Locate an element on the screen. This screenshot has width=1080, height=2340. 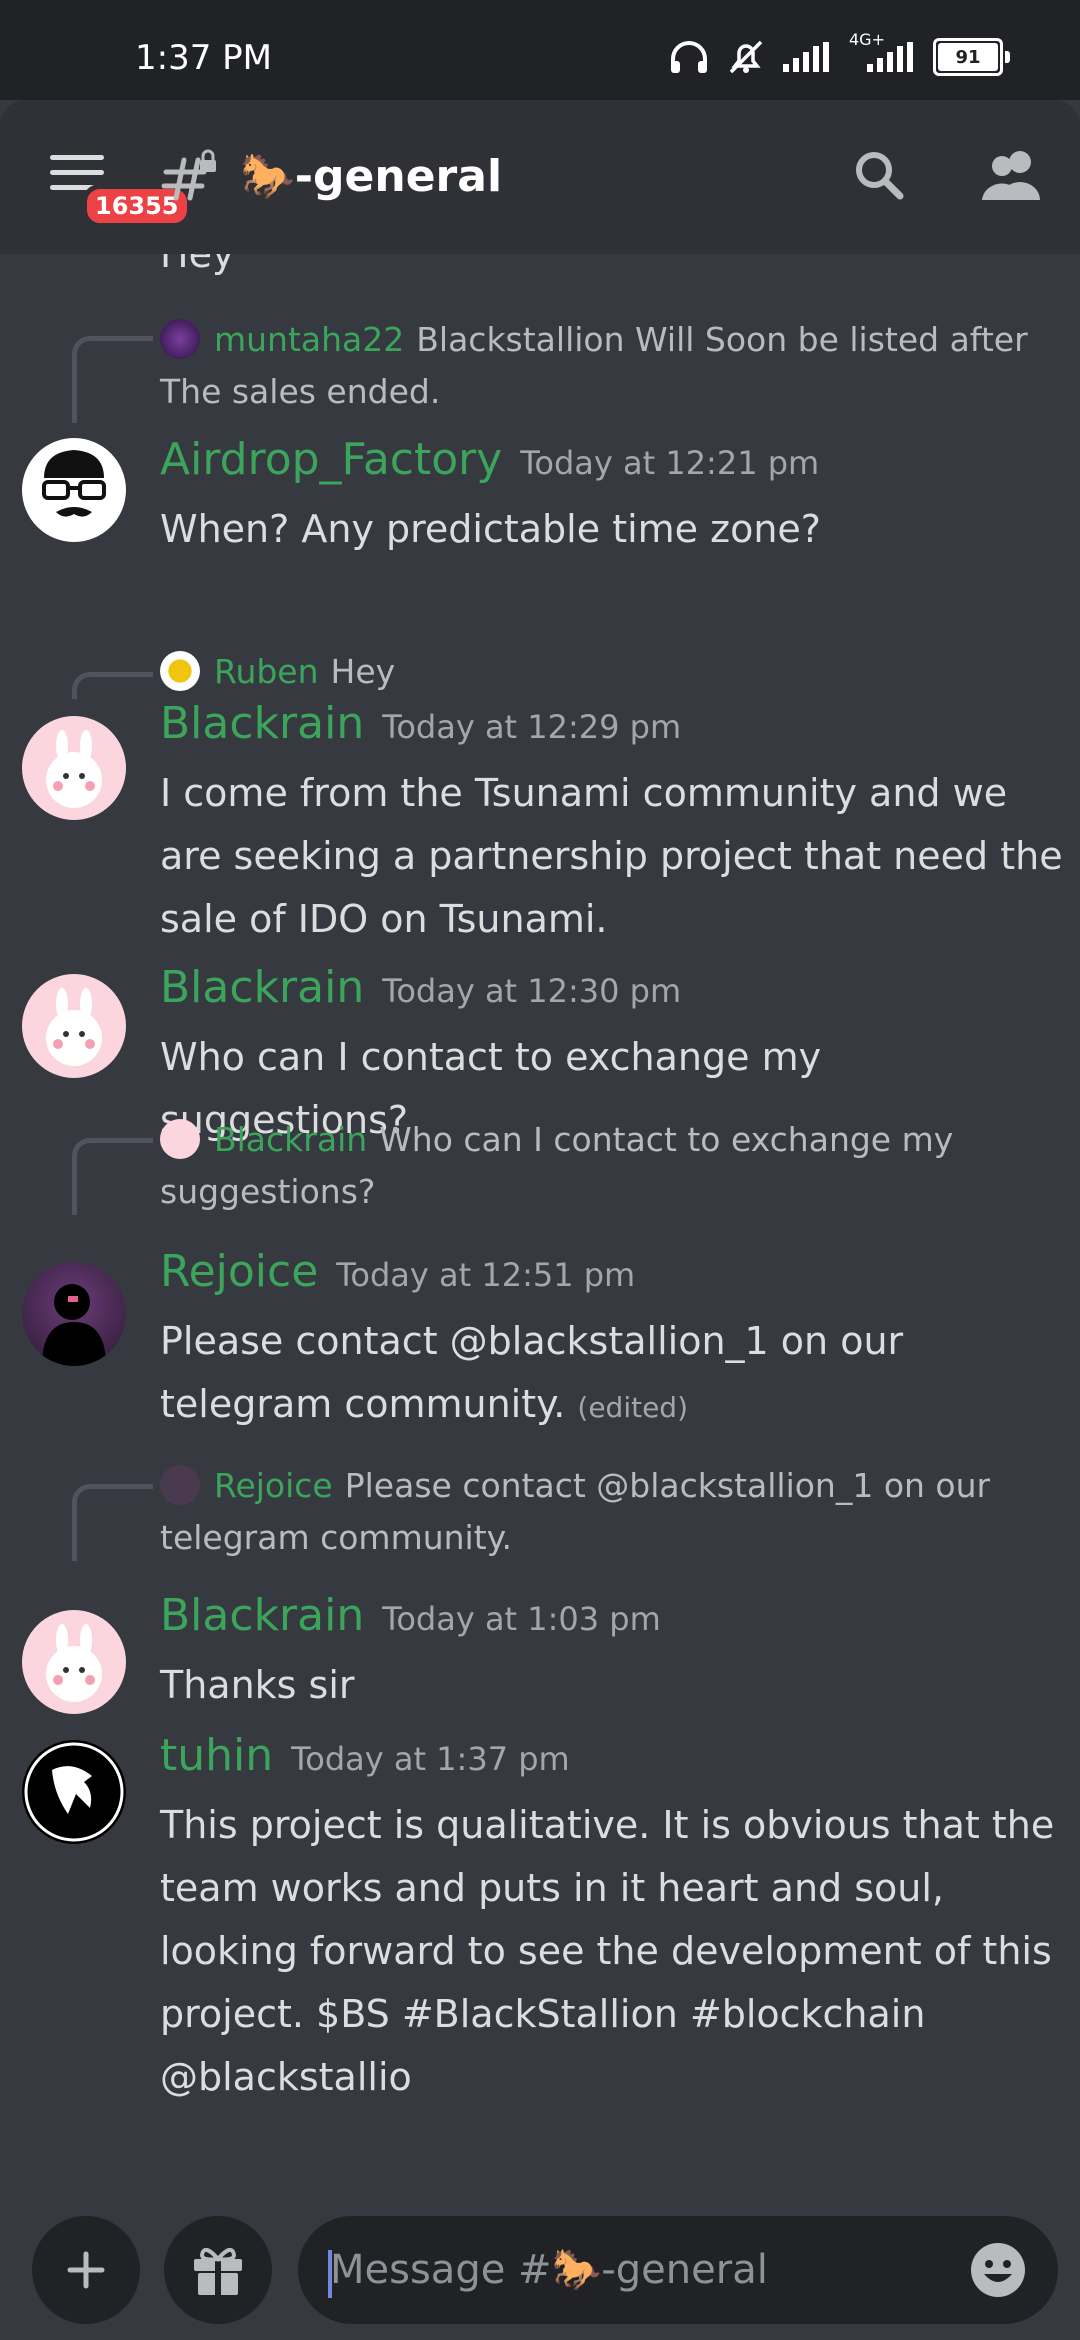
network-label: 4G+ is located at coordinates (867, 39).